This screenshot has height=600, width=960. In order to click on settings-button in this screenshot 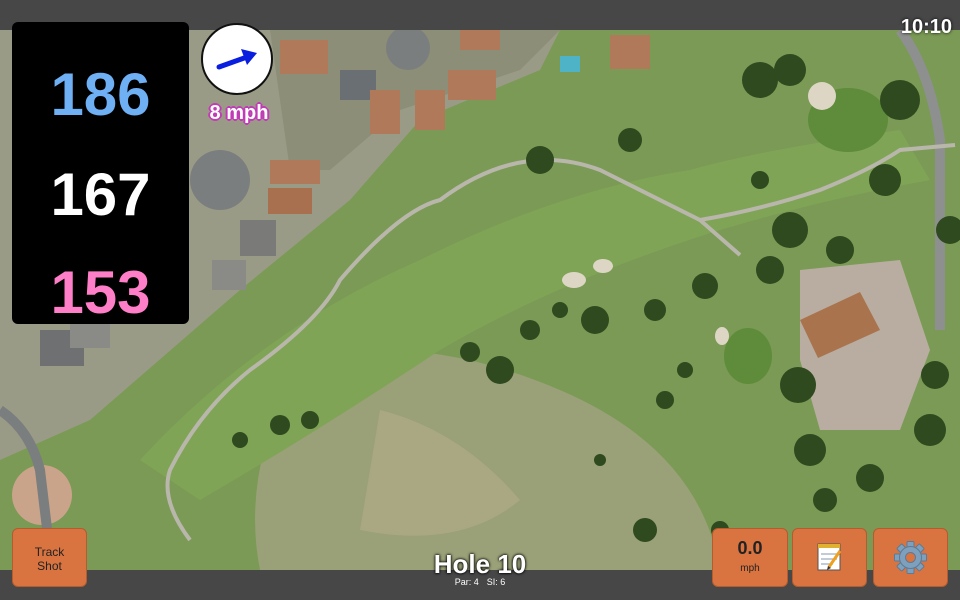, I will do `click(910, 557)`.